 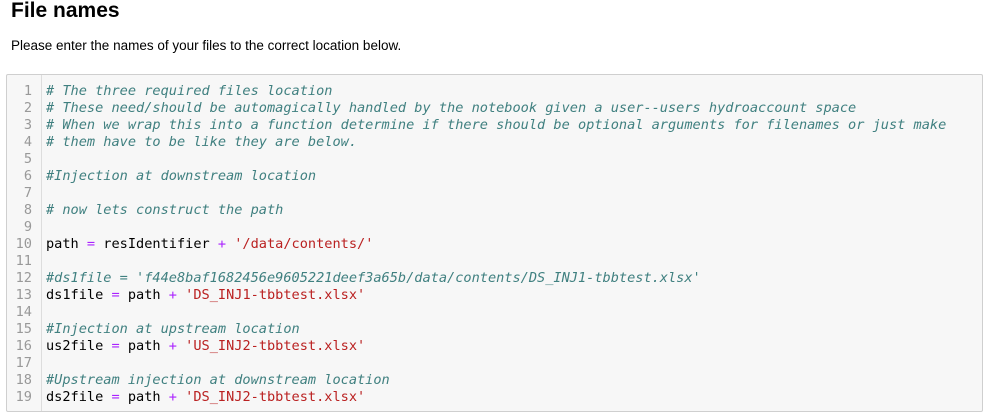 What do you see at coordinates (275, 346) in the screenshot?
I see `code-string: 'US_INJ2-tbbtest.xlsx'` at bounding box center [275, 346].